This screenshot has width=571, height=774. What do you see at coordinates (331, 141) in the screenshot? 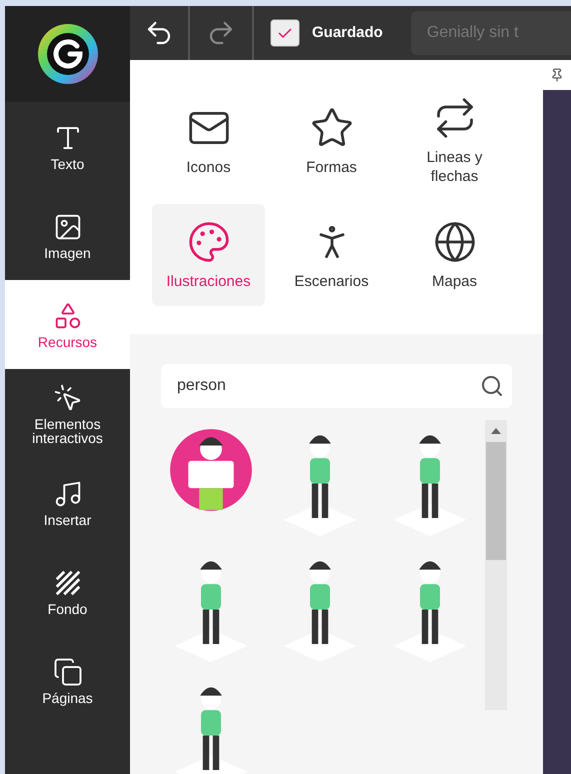
I see `category-tile: Formas` at bounding box center [331, 141].